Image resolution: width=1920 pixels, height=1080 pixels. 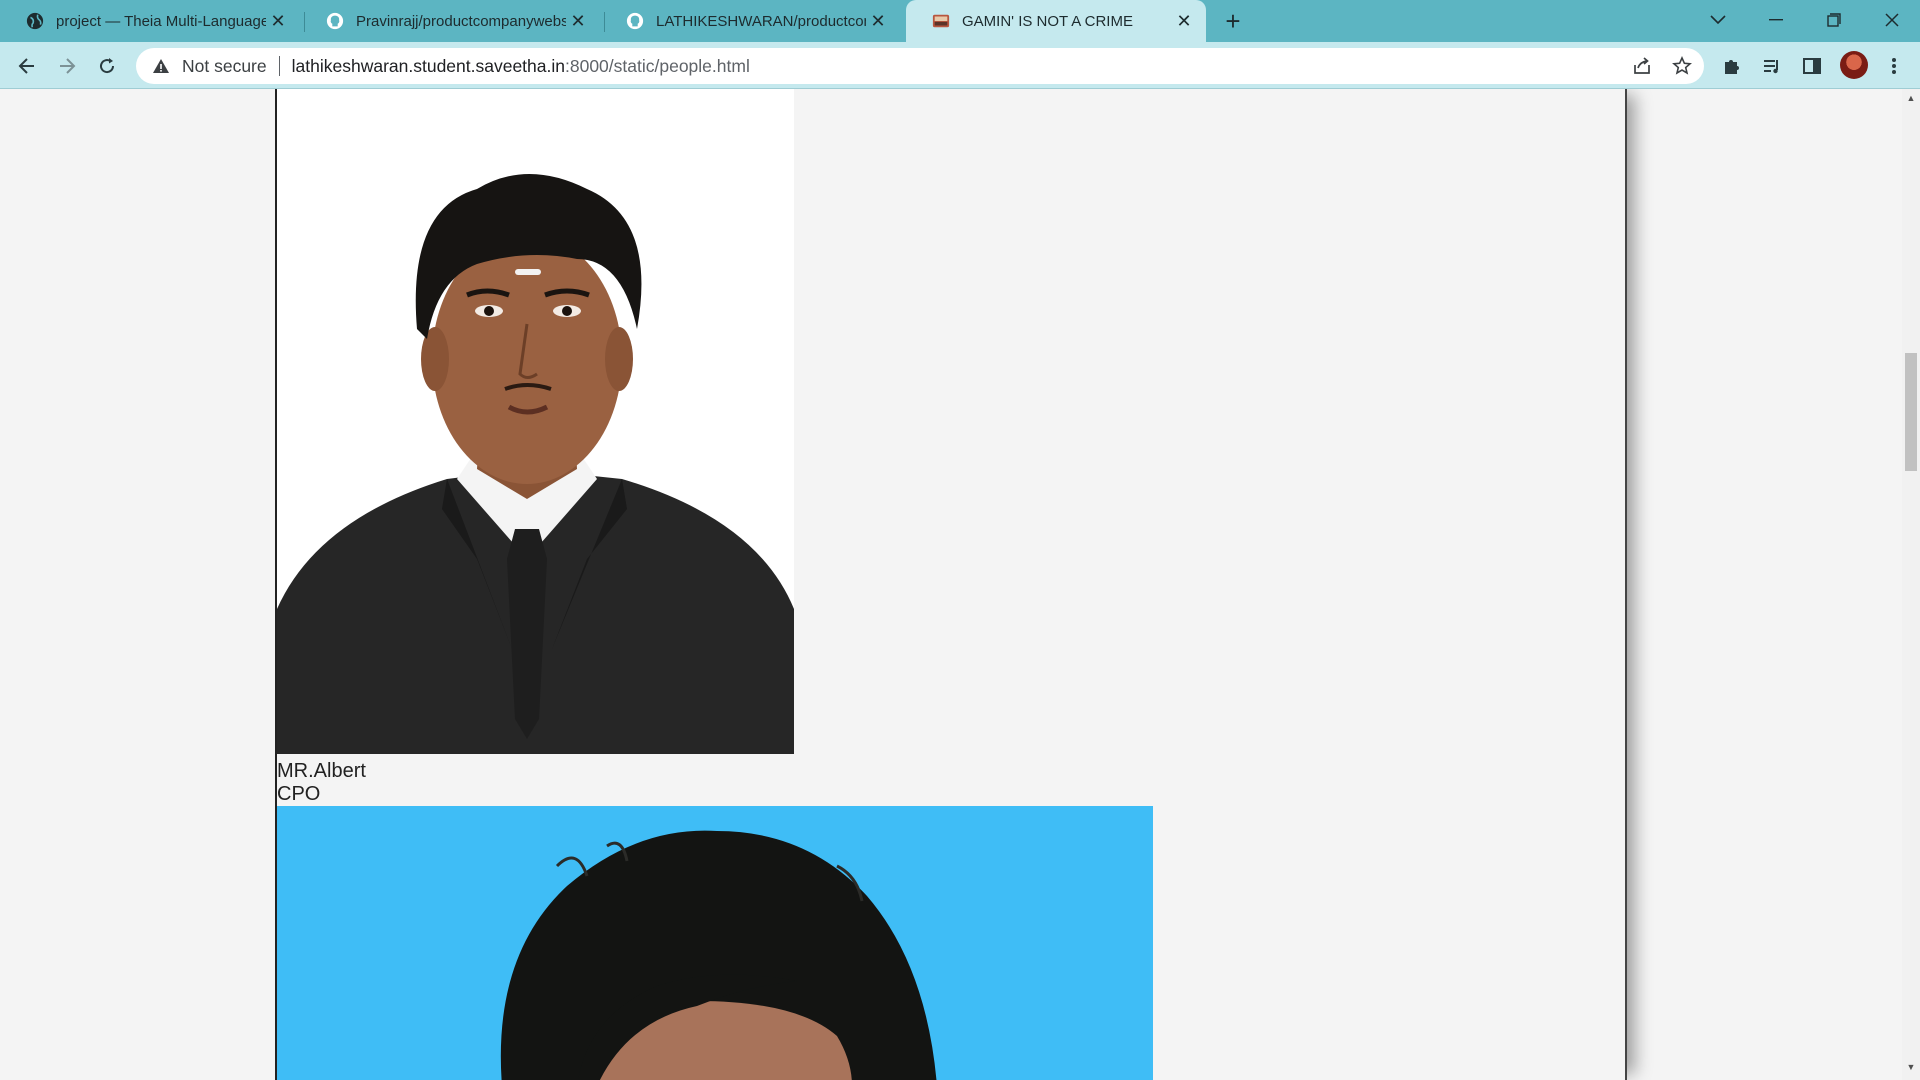 I want to click on person-role: CPO, so click(x=299, y=794).